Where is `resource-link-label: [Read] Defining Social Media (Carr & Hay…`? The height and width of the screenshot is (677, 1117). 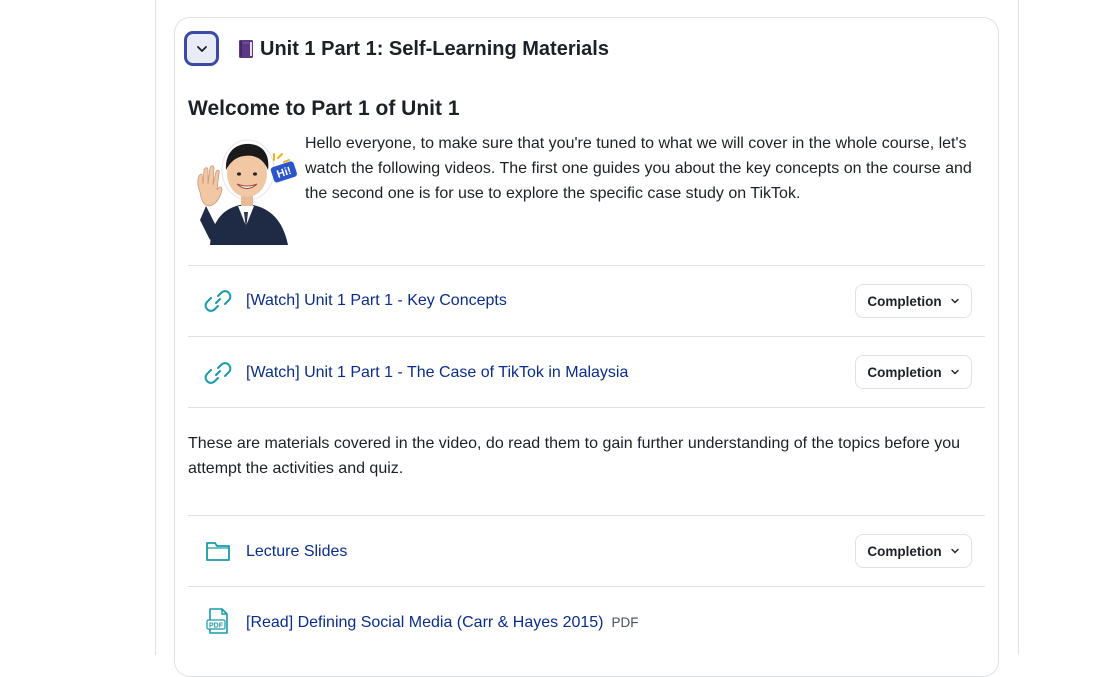
resource-link-label: [Read] Defining Social Media (Carr & Hay… is located at coordinates (425, 622).